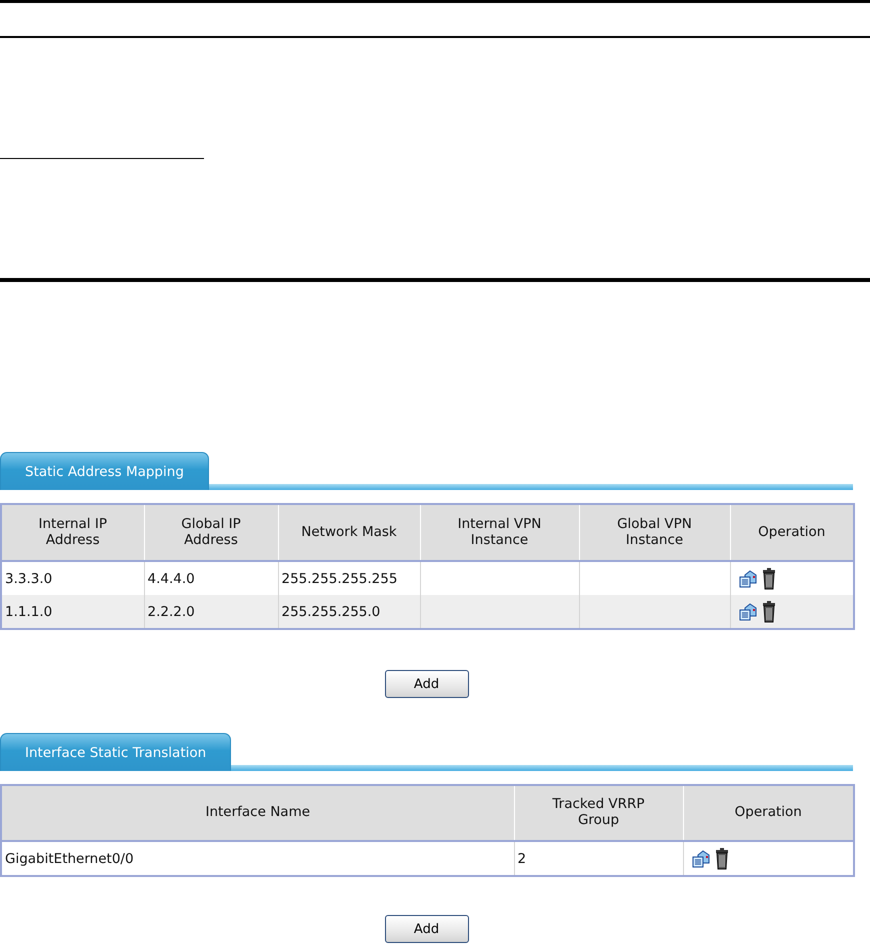 The width and height of the screenshot is (870, 946). What do you see at coordinates (211, 532) in the screenshot?
I see `column-header: Global IP Address` at bounding box center [211, 532].